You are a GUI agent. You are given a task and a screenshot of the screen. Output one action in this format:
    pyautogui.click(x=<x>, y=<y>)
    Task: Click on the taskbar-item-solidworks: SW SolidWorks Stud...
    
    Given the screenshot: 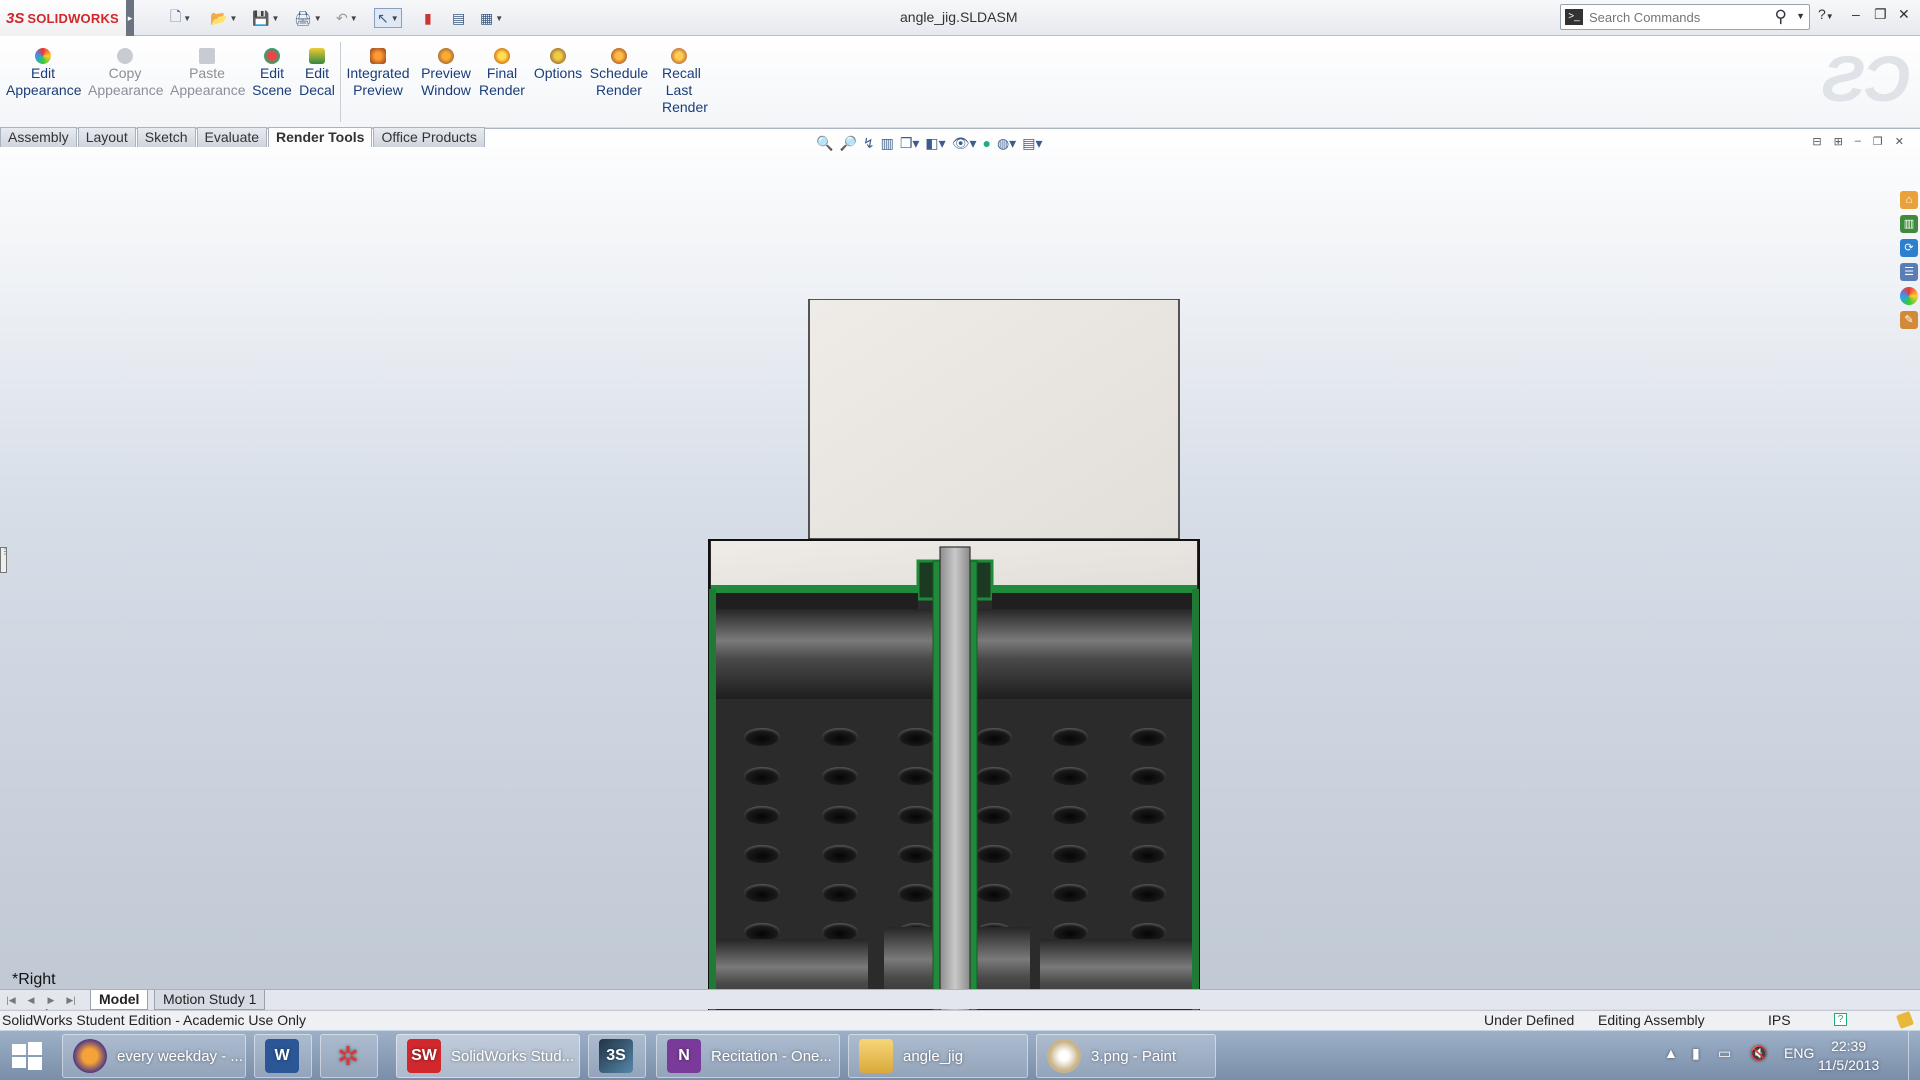 What is the action you would take?
    pyautogui.click(x=488, y=1056)
    